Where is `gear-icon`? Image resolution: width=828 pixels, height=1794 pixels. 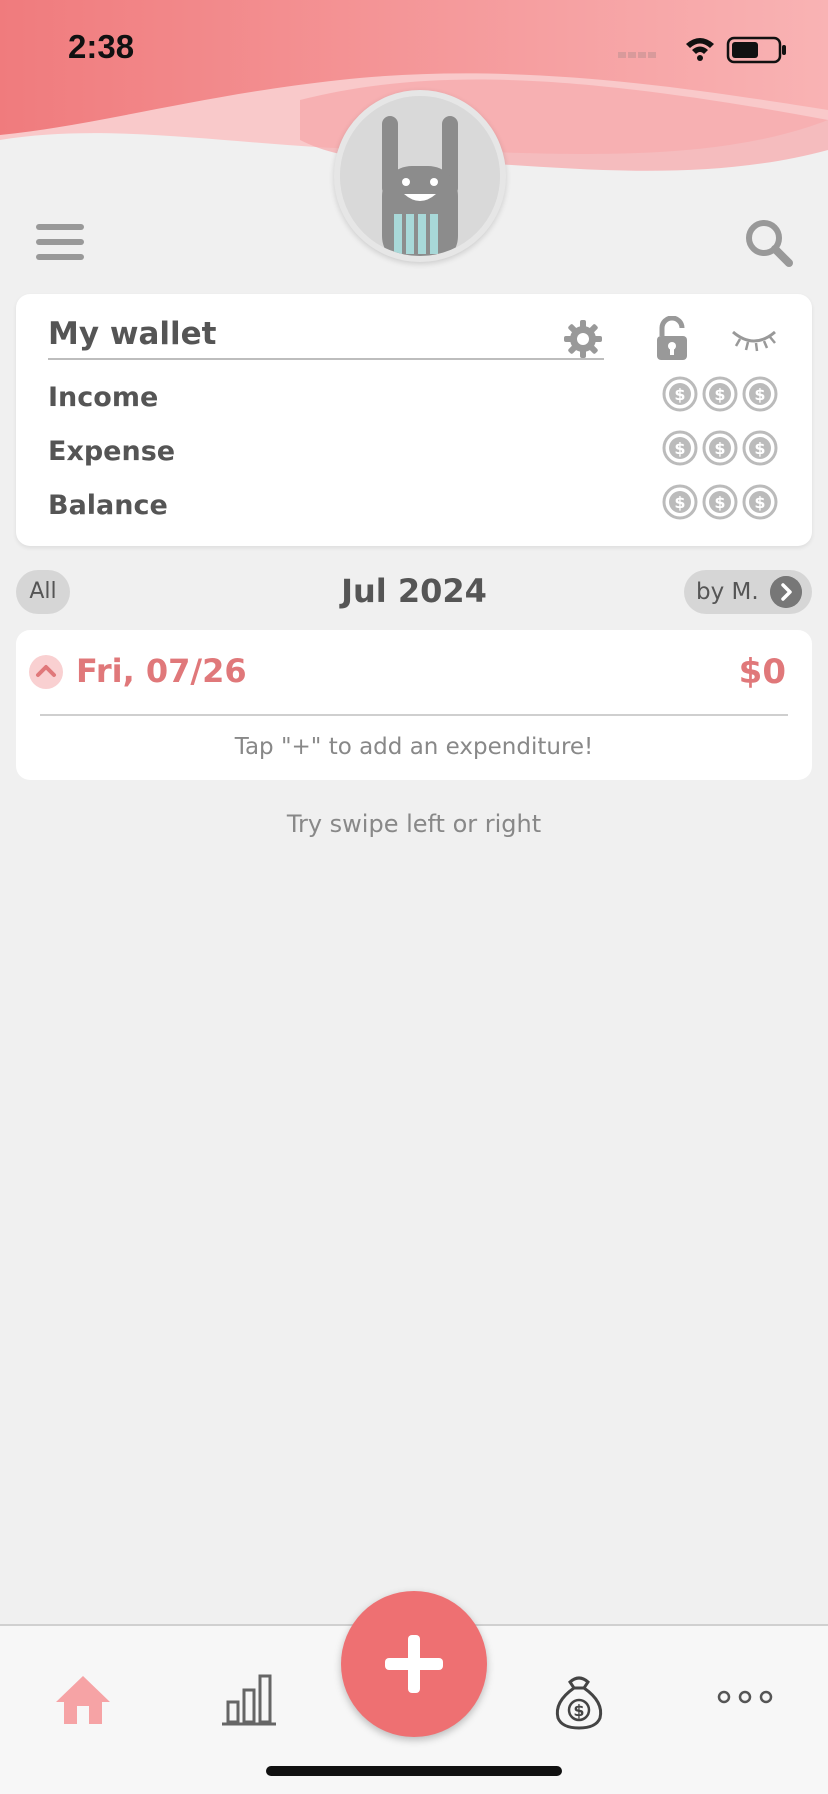 gear-icon is located at coordinates (583, 339).